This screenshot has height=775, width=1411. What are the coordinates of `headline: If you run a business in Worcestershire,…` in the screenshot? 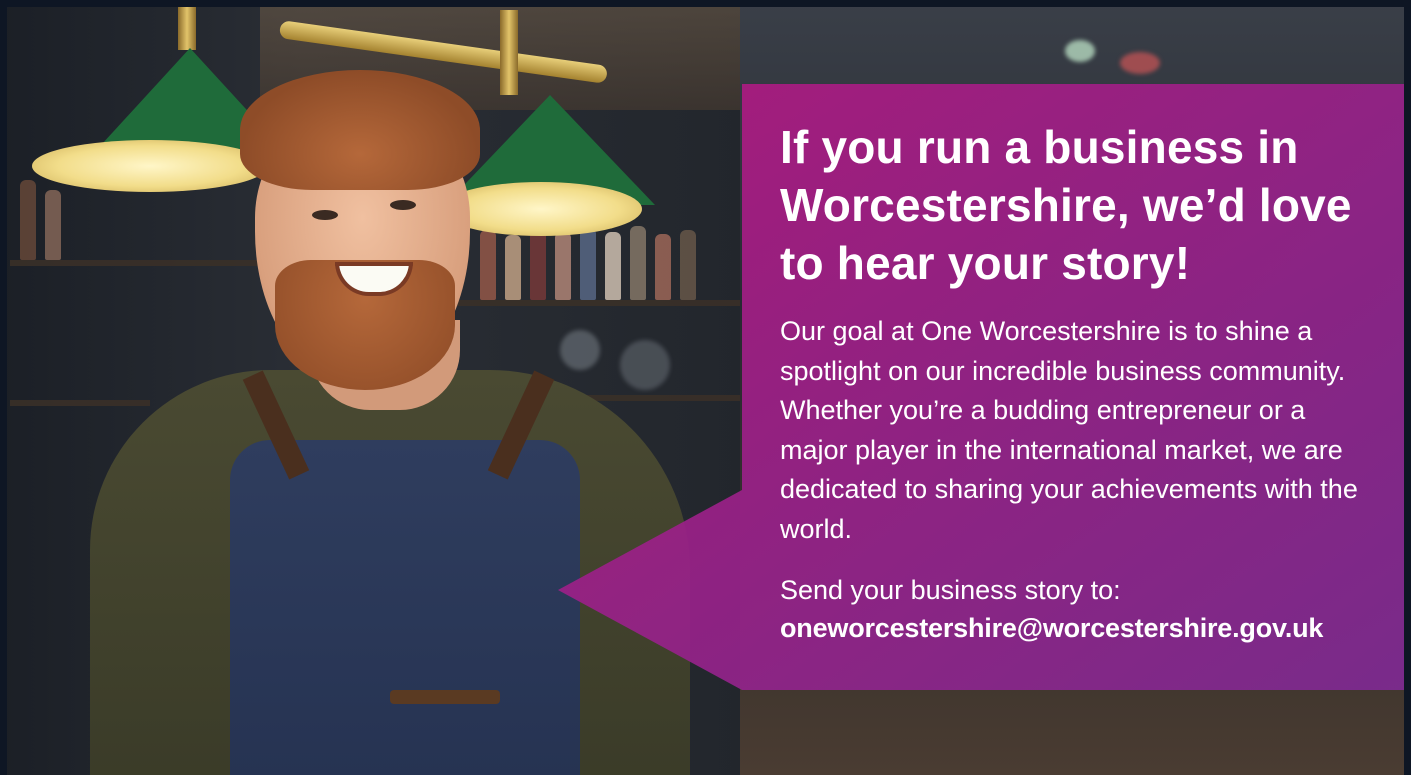 It's located at (1066, 205).